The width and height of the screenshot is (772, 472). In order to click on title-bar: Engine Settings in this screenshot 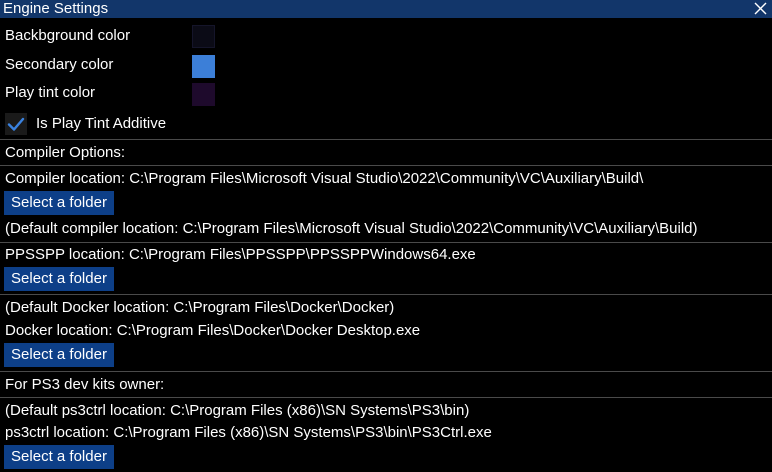, I will do `click(386, 9)`.